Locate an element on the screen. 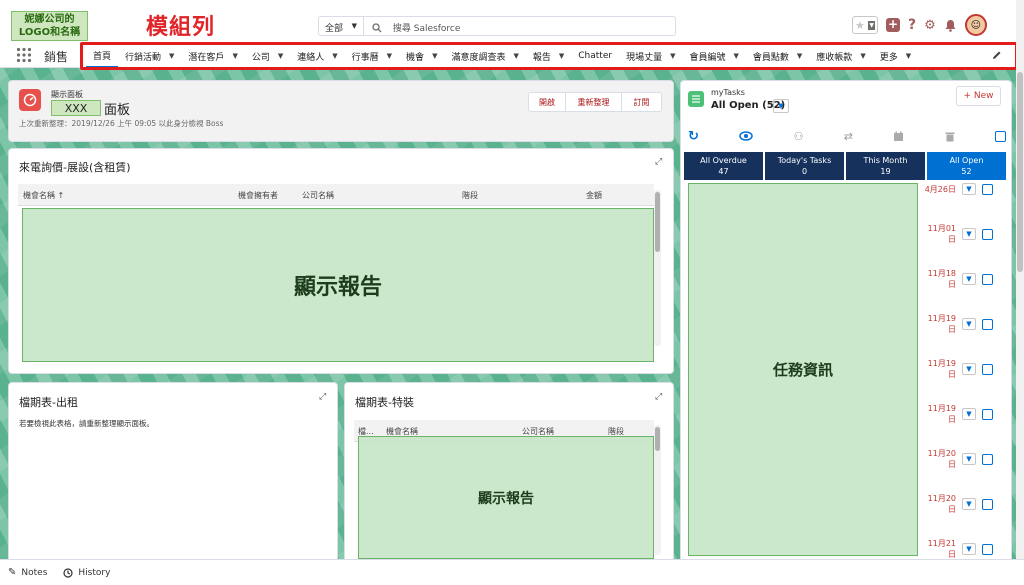 The width and height of the screenshot is (1024, 585). annotation-highlight-box is located at coordinates (549, 56).